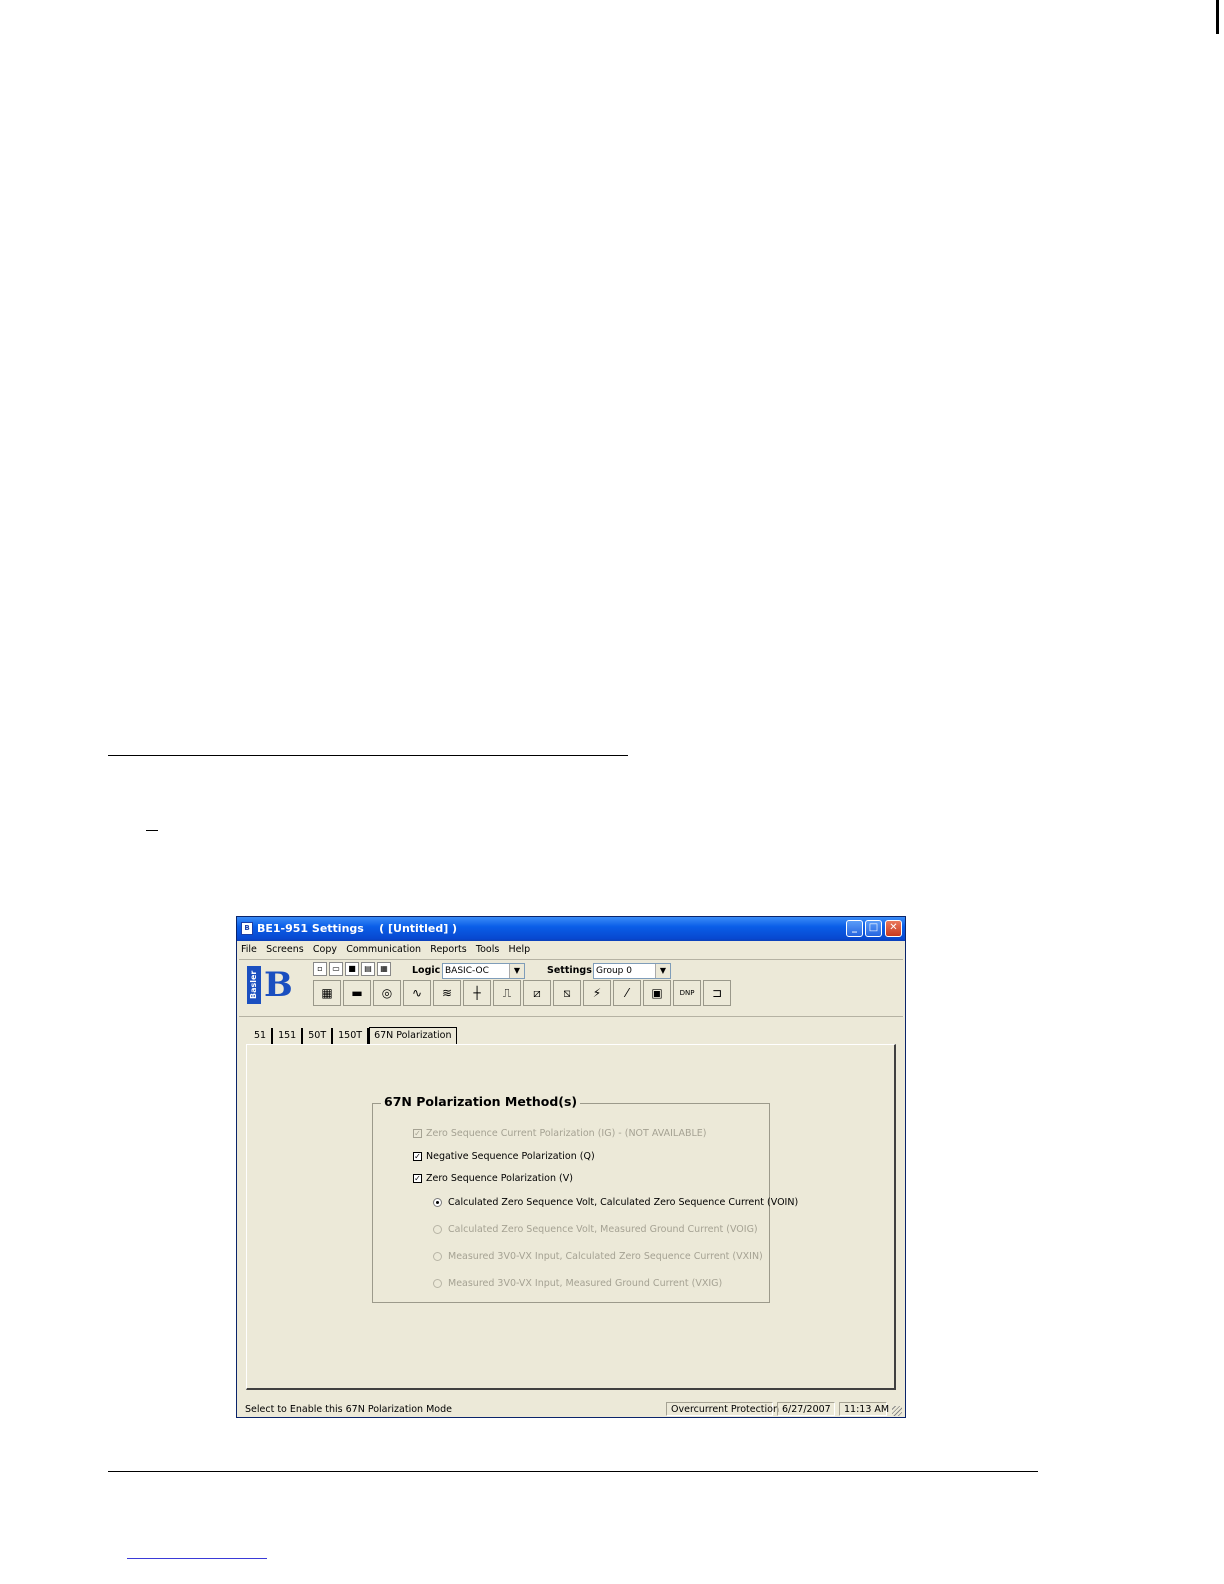 The width and height of the screenshot is (1224, 1584). What do you see at coordinates (571, 1016) in the screenshot?
I see `toolbar-separator` at bounding box center [571, 1016].